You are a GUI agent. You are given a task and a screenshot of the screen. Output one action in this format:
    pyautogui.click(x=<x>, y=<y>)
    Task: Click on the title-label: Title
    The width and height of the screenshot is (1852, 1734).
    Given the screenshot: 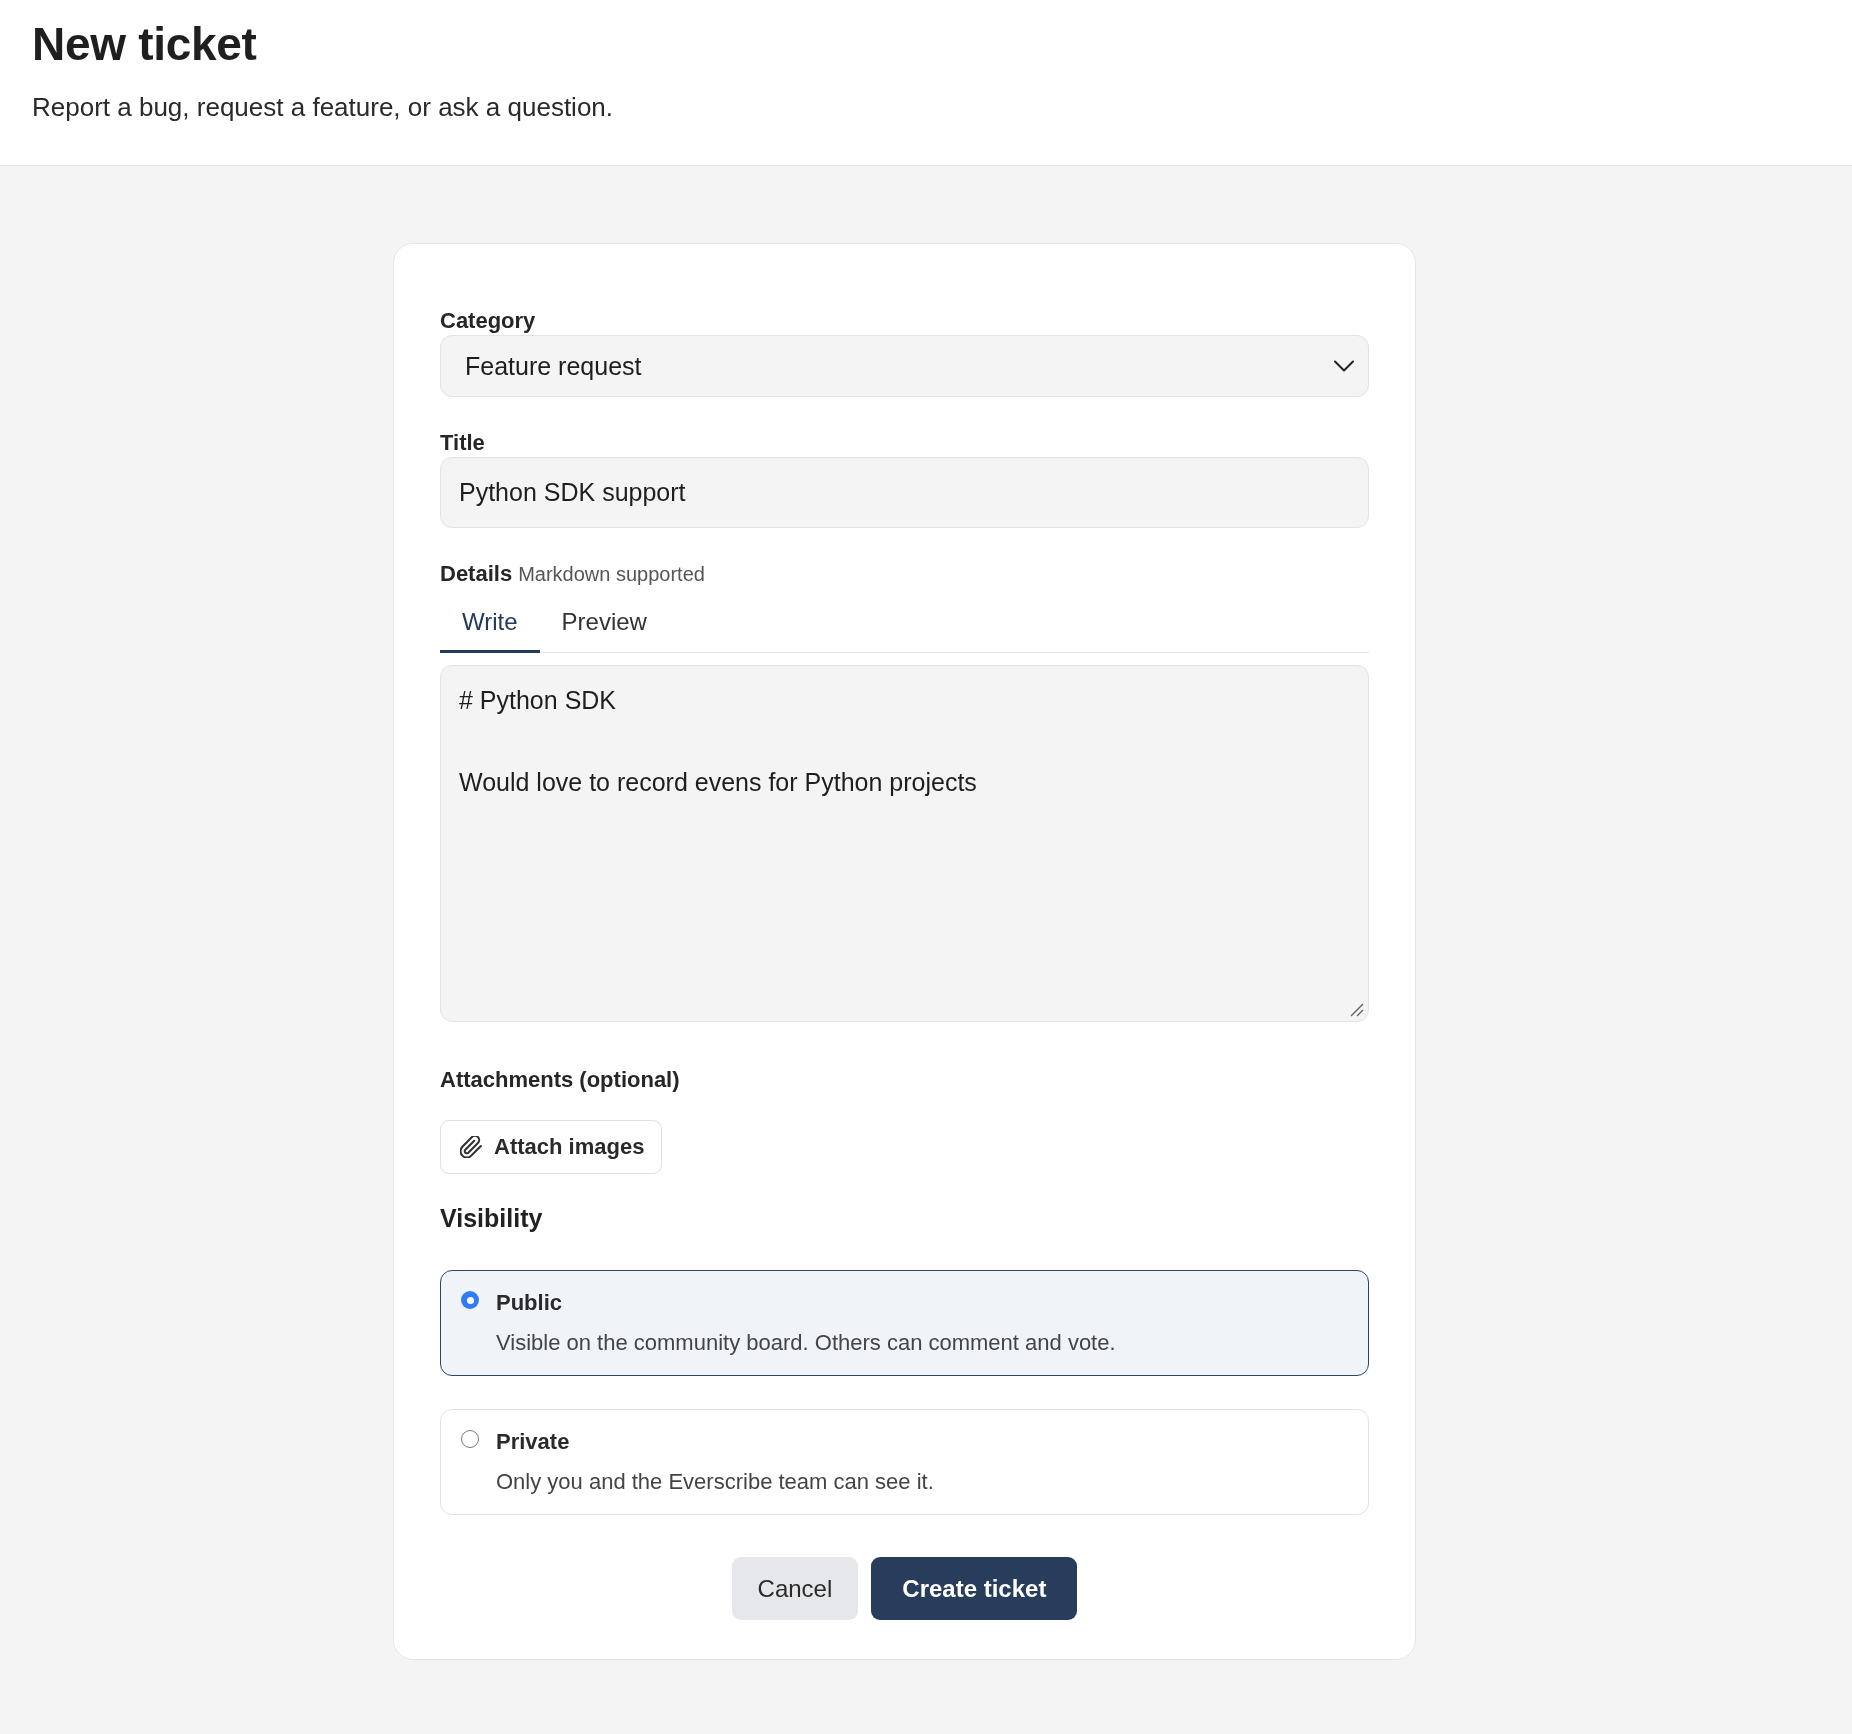 What is the action you would take?
    pyautogui.click(x=463, y=443)
    